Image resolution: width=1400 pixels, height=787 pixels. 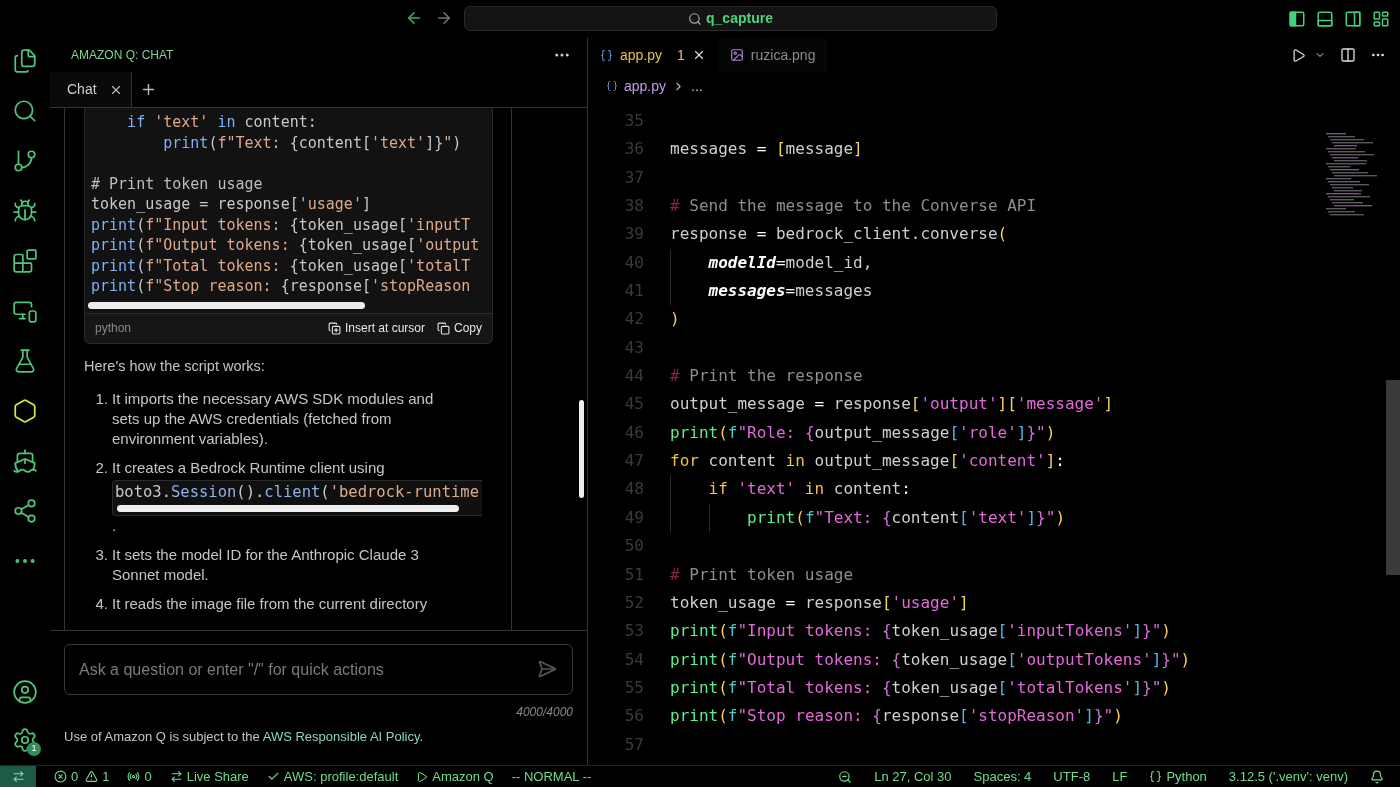 I want to click on remote-icon, so click(x=18, y=776).